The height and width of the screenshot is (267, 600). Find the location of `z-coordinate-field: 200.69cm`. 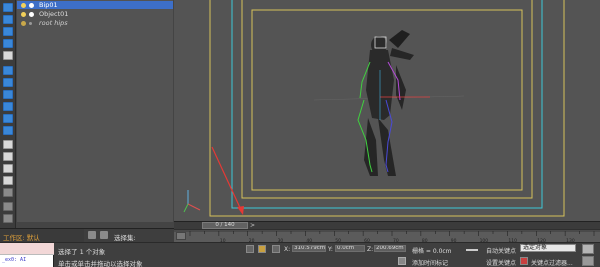

z-coordinate-field: 200.69cm is located at coordinates (390, 248).